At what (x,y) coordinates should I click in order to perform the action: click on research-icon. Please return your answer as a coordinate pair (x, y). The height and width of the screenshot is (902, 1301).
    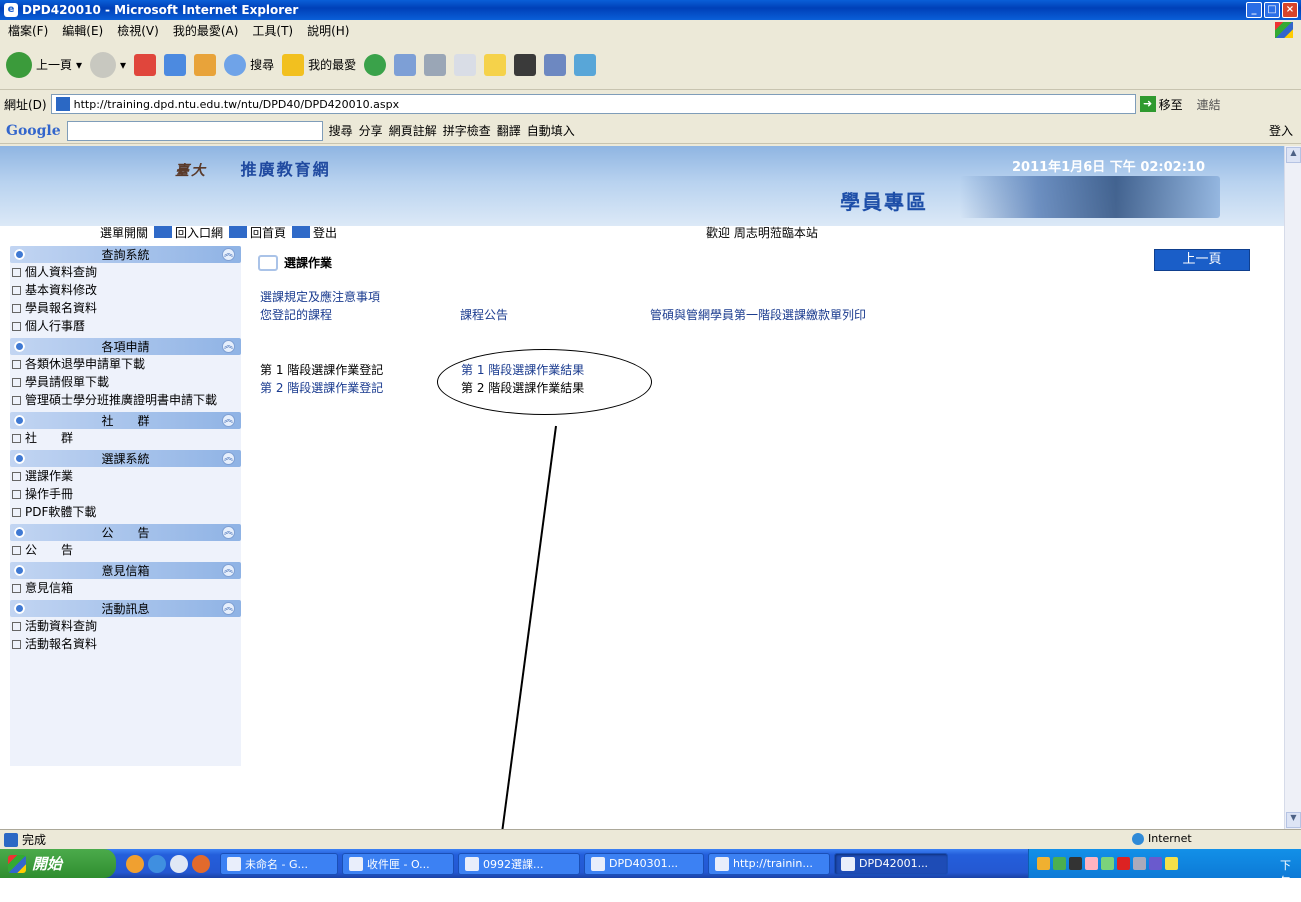
    Looking at the image, I should click on (555, 64).